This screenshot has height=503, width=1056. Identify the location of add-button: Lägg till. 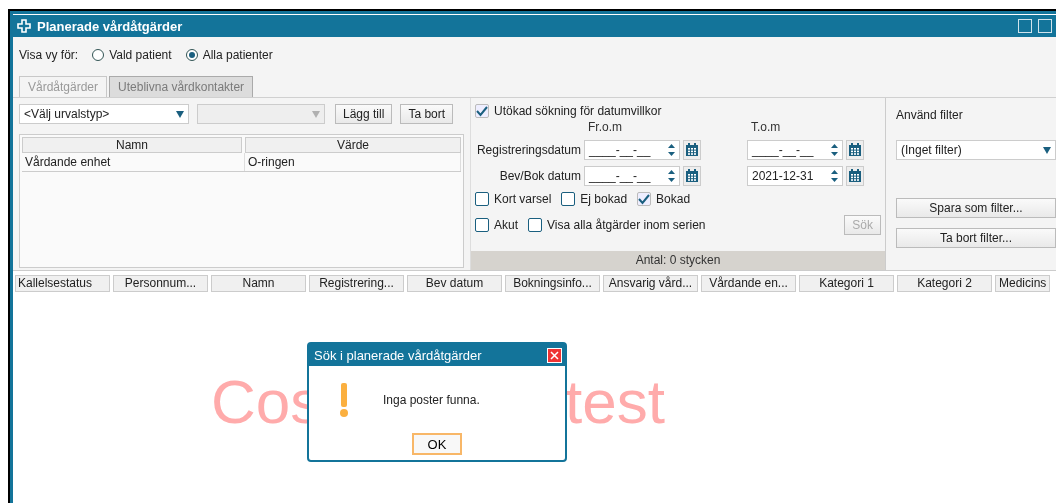
(364, 114).